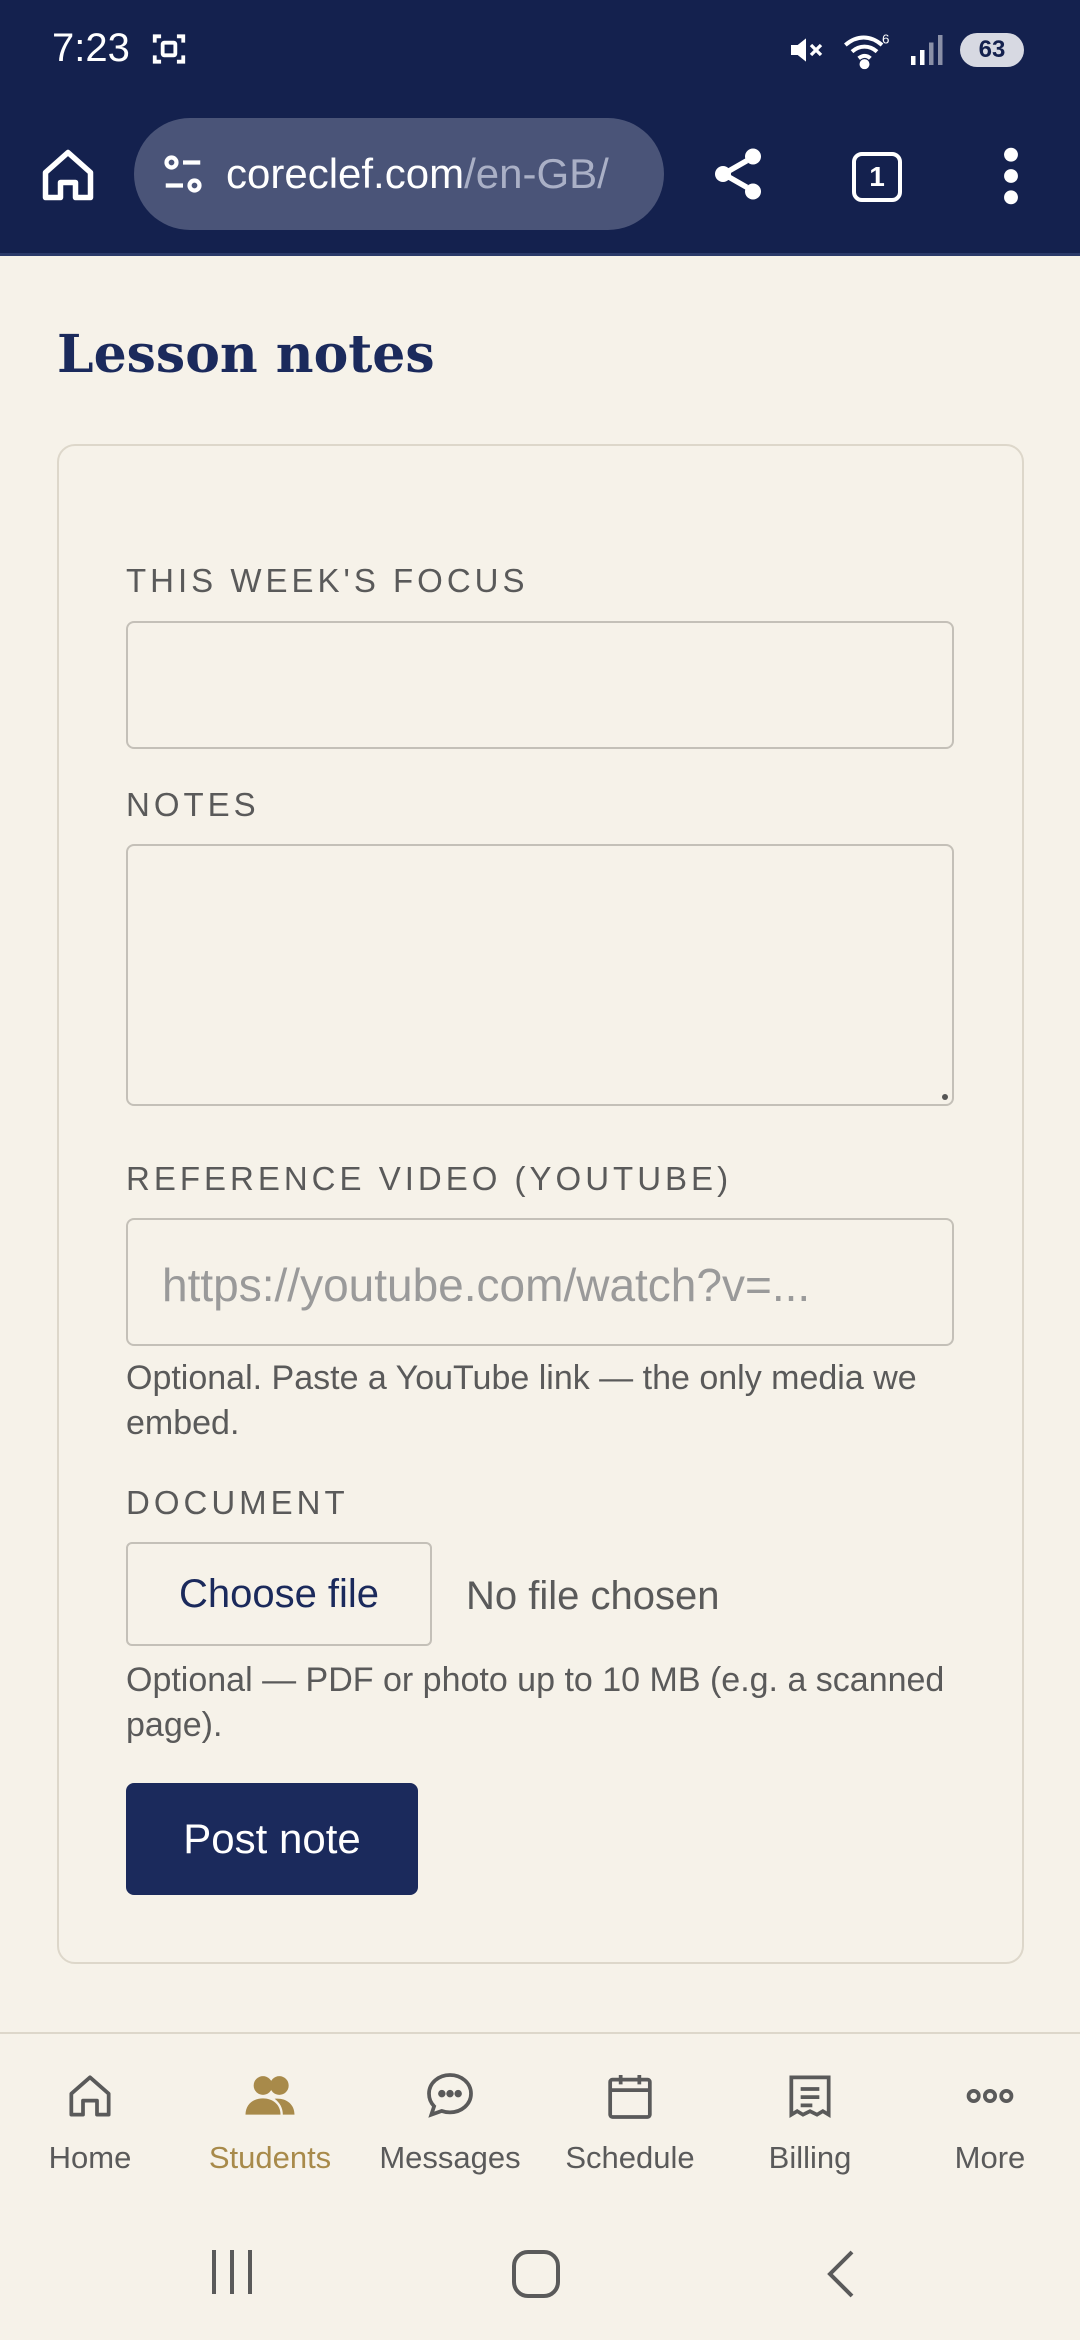  I want to click on nav-label: Students, so click(270, 2157).